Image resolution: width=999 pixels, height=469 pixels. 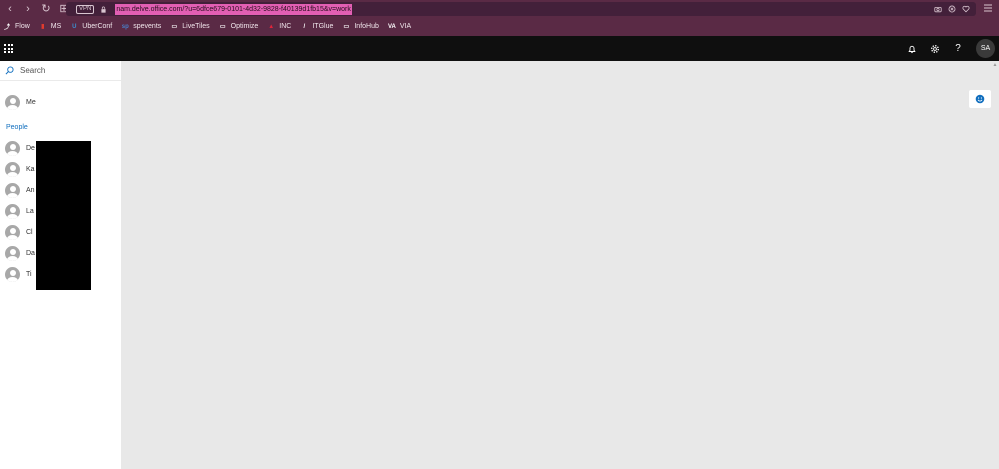 I want to click on office-app-bar: ? SA, so click(x=499, y=48).